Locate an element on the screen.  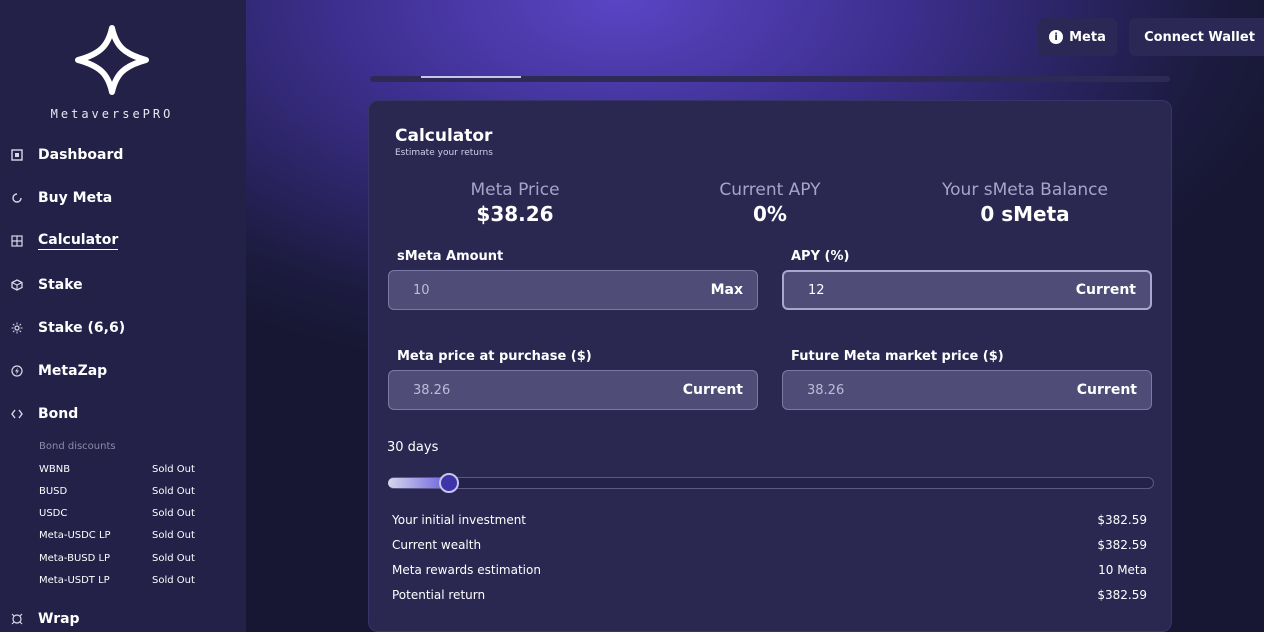
stat-value-smeta-balance: 0 sMeta is located at coordinates (1025, 214).